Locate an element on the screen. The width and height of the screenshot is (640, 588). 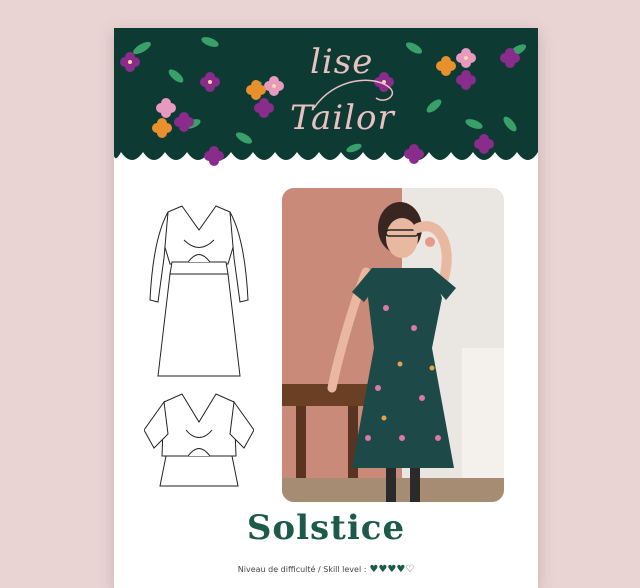
blouse-sketch-icon is located at coordinates (199, 440).